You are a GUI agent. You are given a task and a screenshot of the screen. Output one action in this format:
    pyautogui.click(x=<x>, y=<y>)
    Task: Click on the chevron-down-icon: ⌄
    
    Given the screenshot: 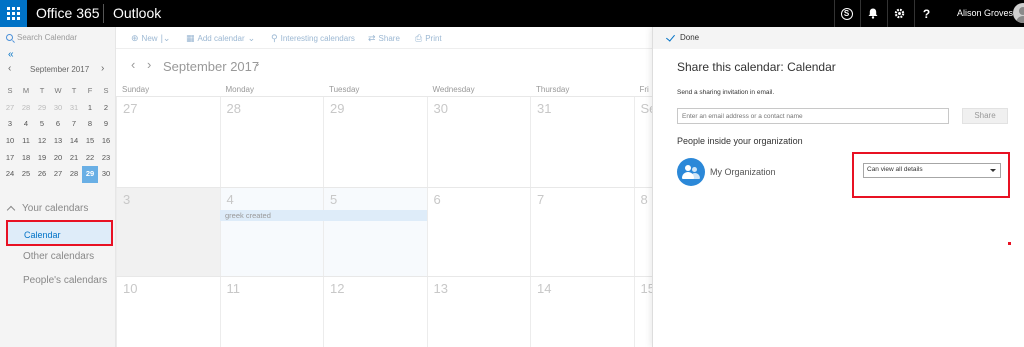 What is the action you would take?
    pyautogui.click(x=257, y=63)
    